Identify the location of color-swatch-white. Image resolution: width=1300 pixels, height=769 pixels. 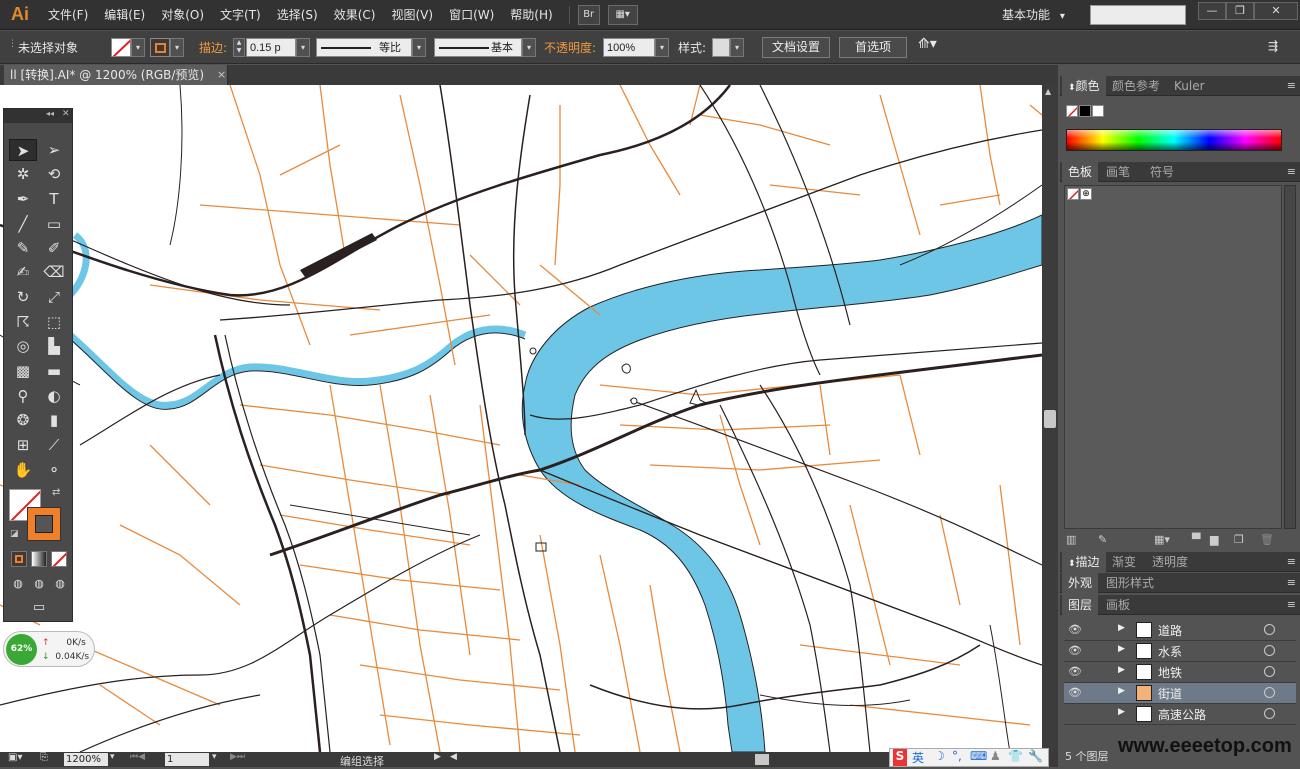
(1098, 111).